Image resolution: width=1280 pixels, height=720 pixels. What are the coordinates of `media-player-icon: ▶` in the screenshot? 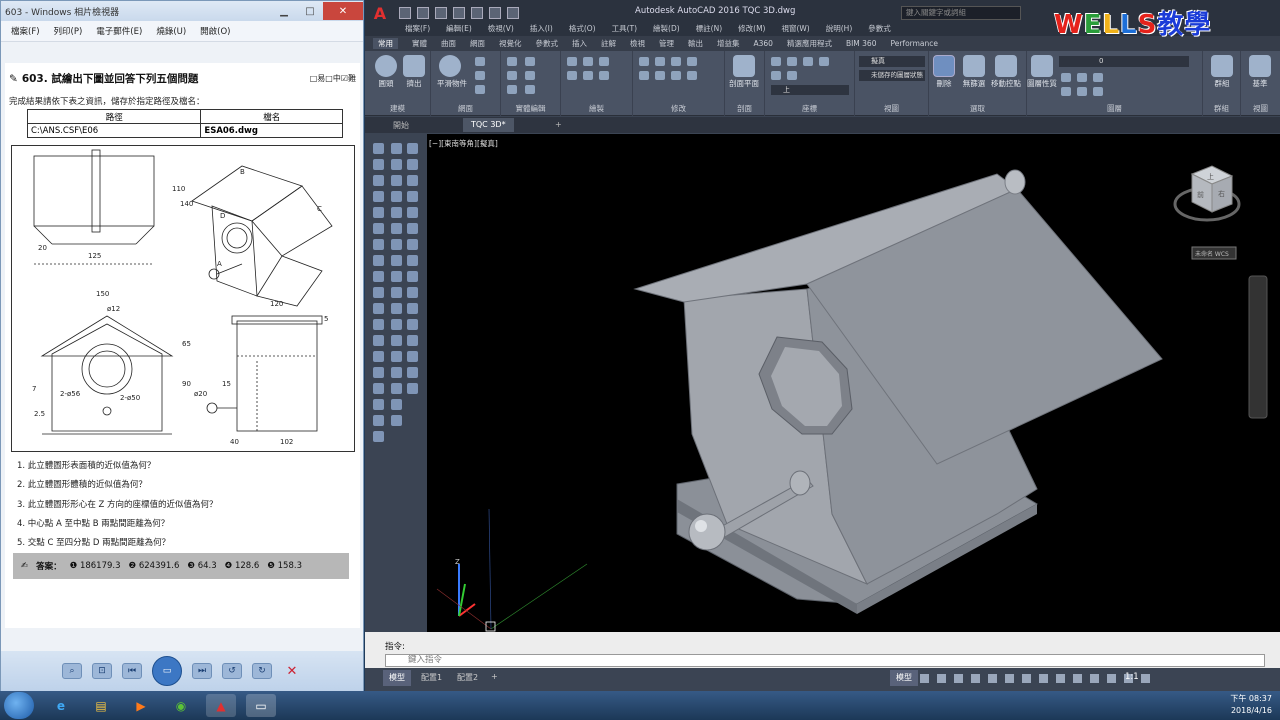 It's located at (141, 705).